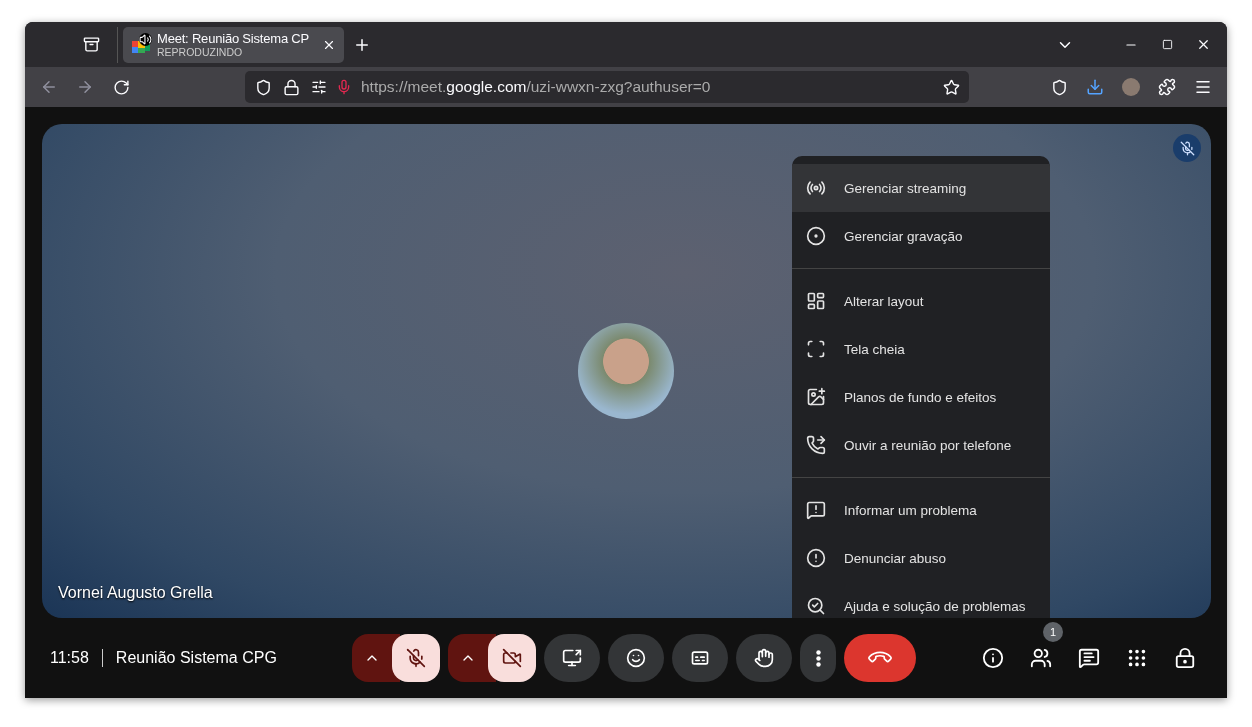  Describe the element at coordinates (816, 188) in the screenshot. I see `broadcast-icon` at that location.